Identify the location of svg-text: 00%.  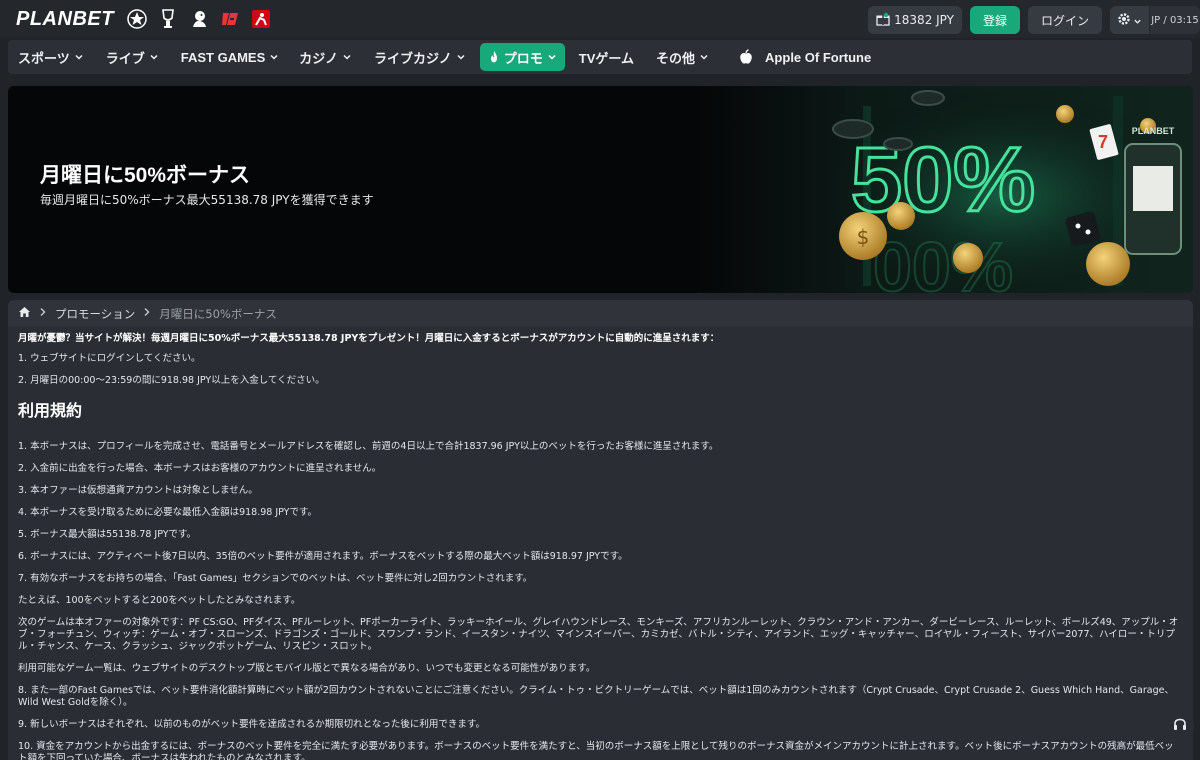
(943, 260).